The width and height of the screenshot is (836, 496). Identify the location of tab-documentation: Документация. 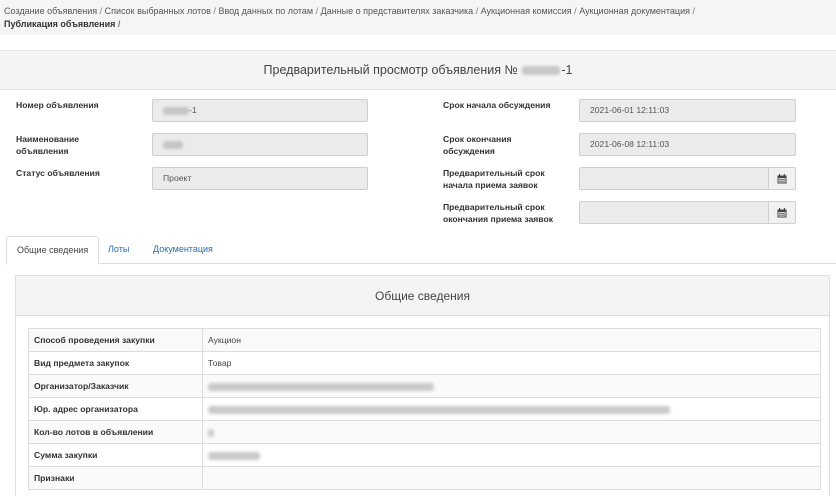
(183, 250).